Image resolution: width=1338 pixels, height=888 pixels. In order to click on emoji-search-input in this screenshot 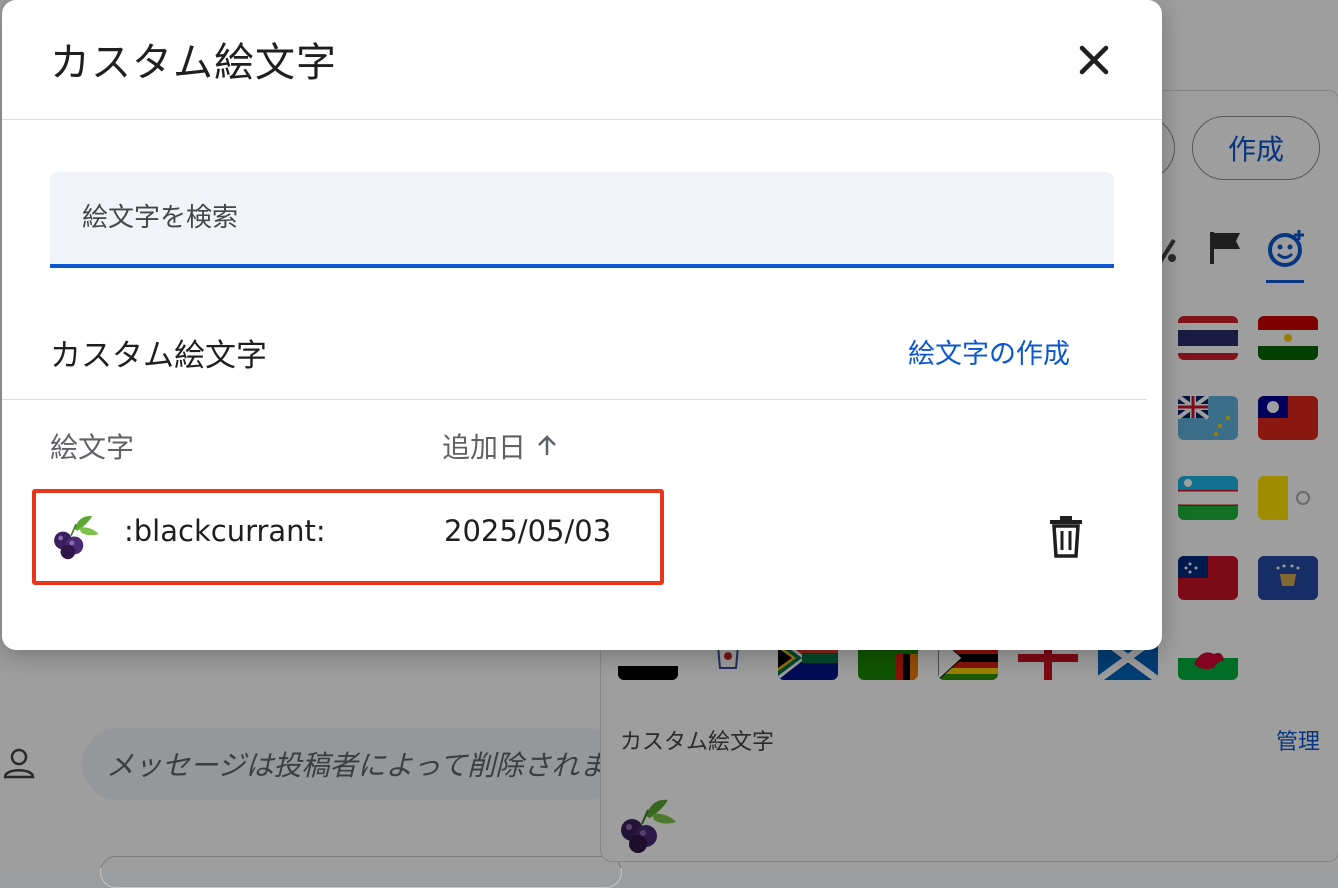, I will do `click(582, 218)`.